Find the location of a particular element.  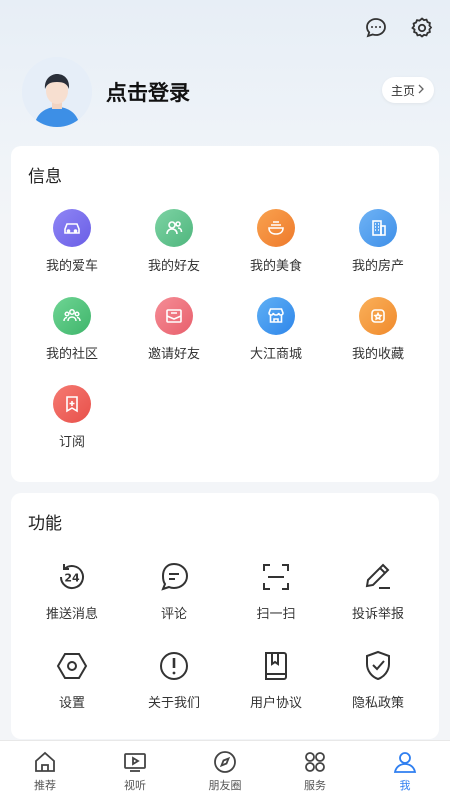

func-item-settings: 设置 is located at coordinates (72, 679).